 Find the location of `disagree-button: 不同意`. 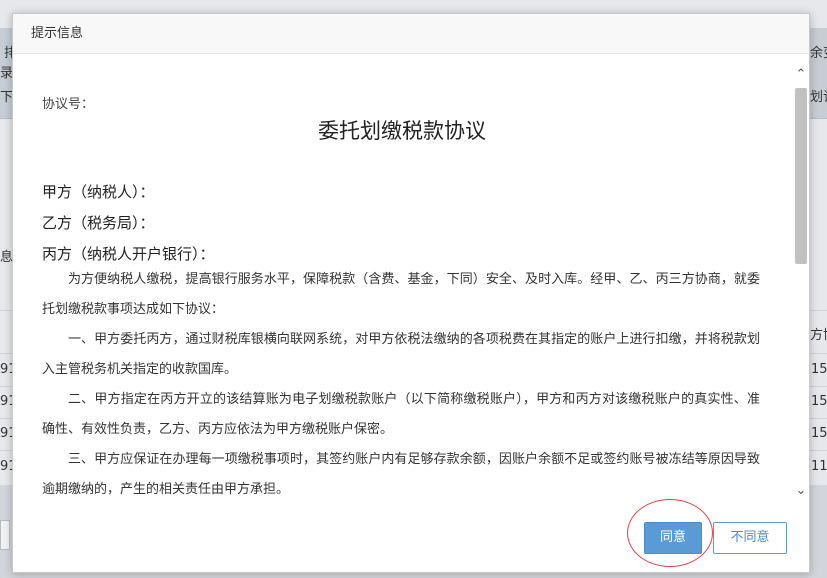

disagree-button: 不同意 is located at coordinates (750, 538).